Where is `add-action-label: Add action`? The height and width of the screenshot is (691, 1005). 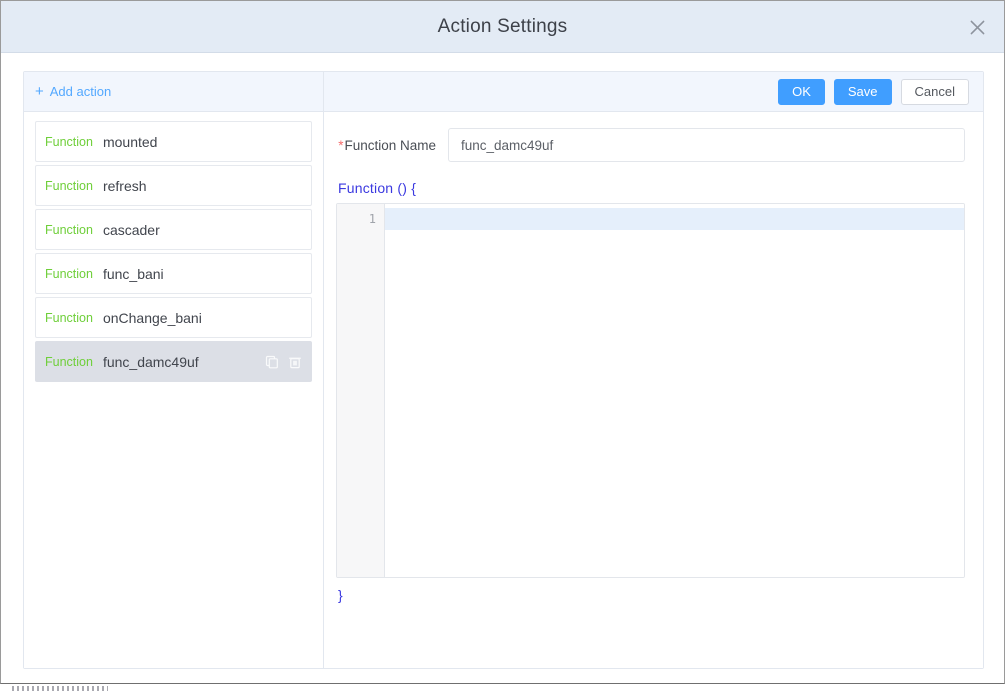 add-action-label: Add action is located at coordinates (80, 91).